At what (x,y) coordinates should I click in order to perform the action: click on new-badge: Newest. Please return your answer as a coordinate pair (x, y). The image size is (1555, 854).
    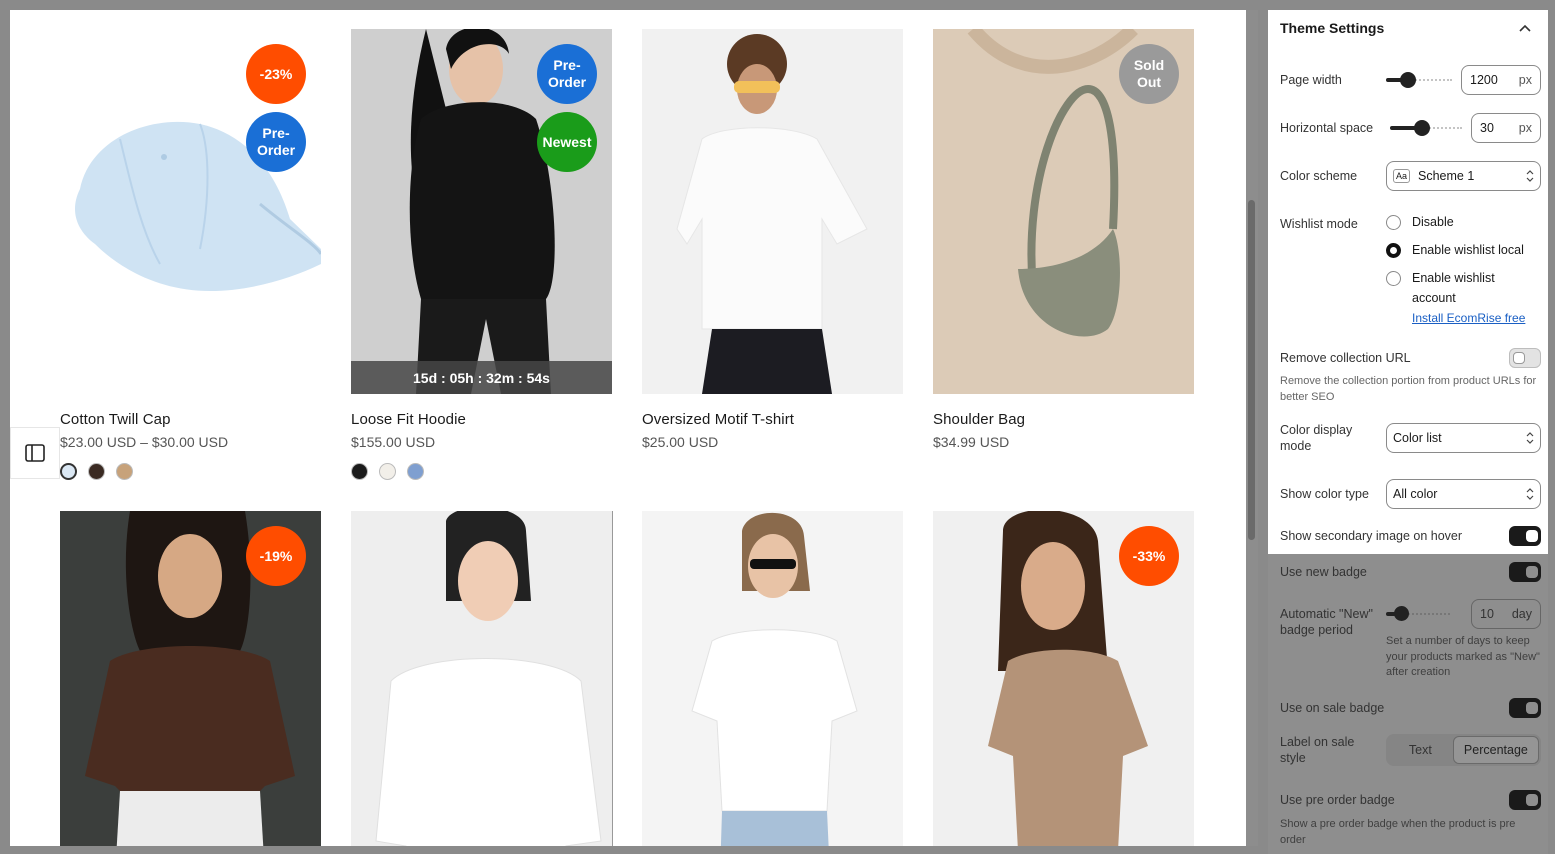
    Looking at the image, I should click on (567, 142).